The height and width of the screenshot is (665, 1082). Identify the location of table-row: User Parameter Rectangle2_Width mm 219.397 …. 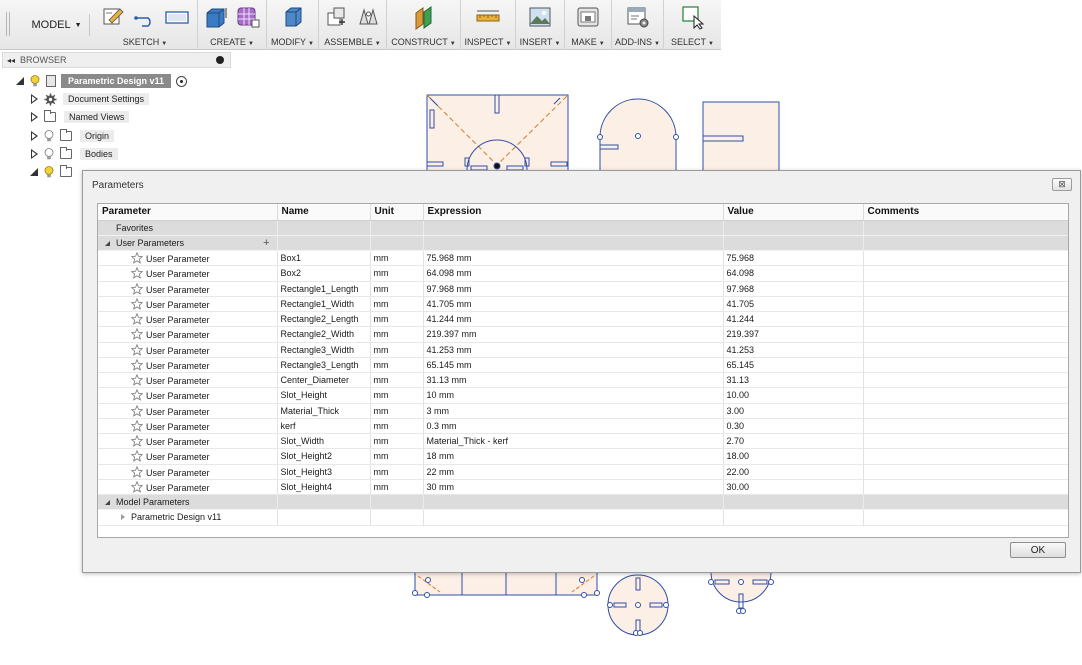
(583, 334).